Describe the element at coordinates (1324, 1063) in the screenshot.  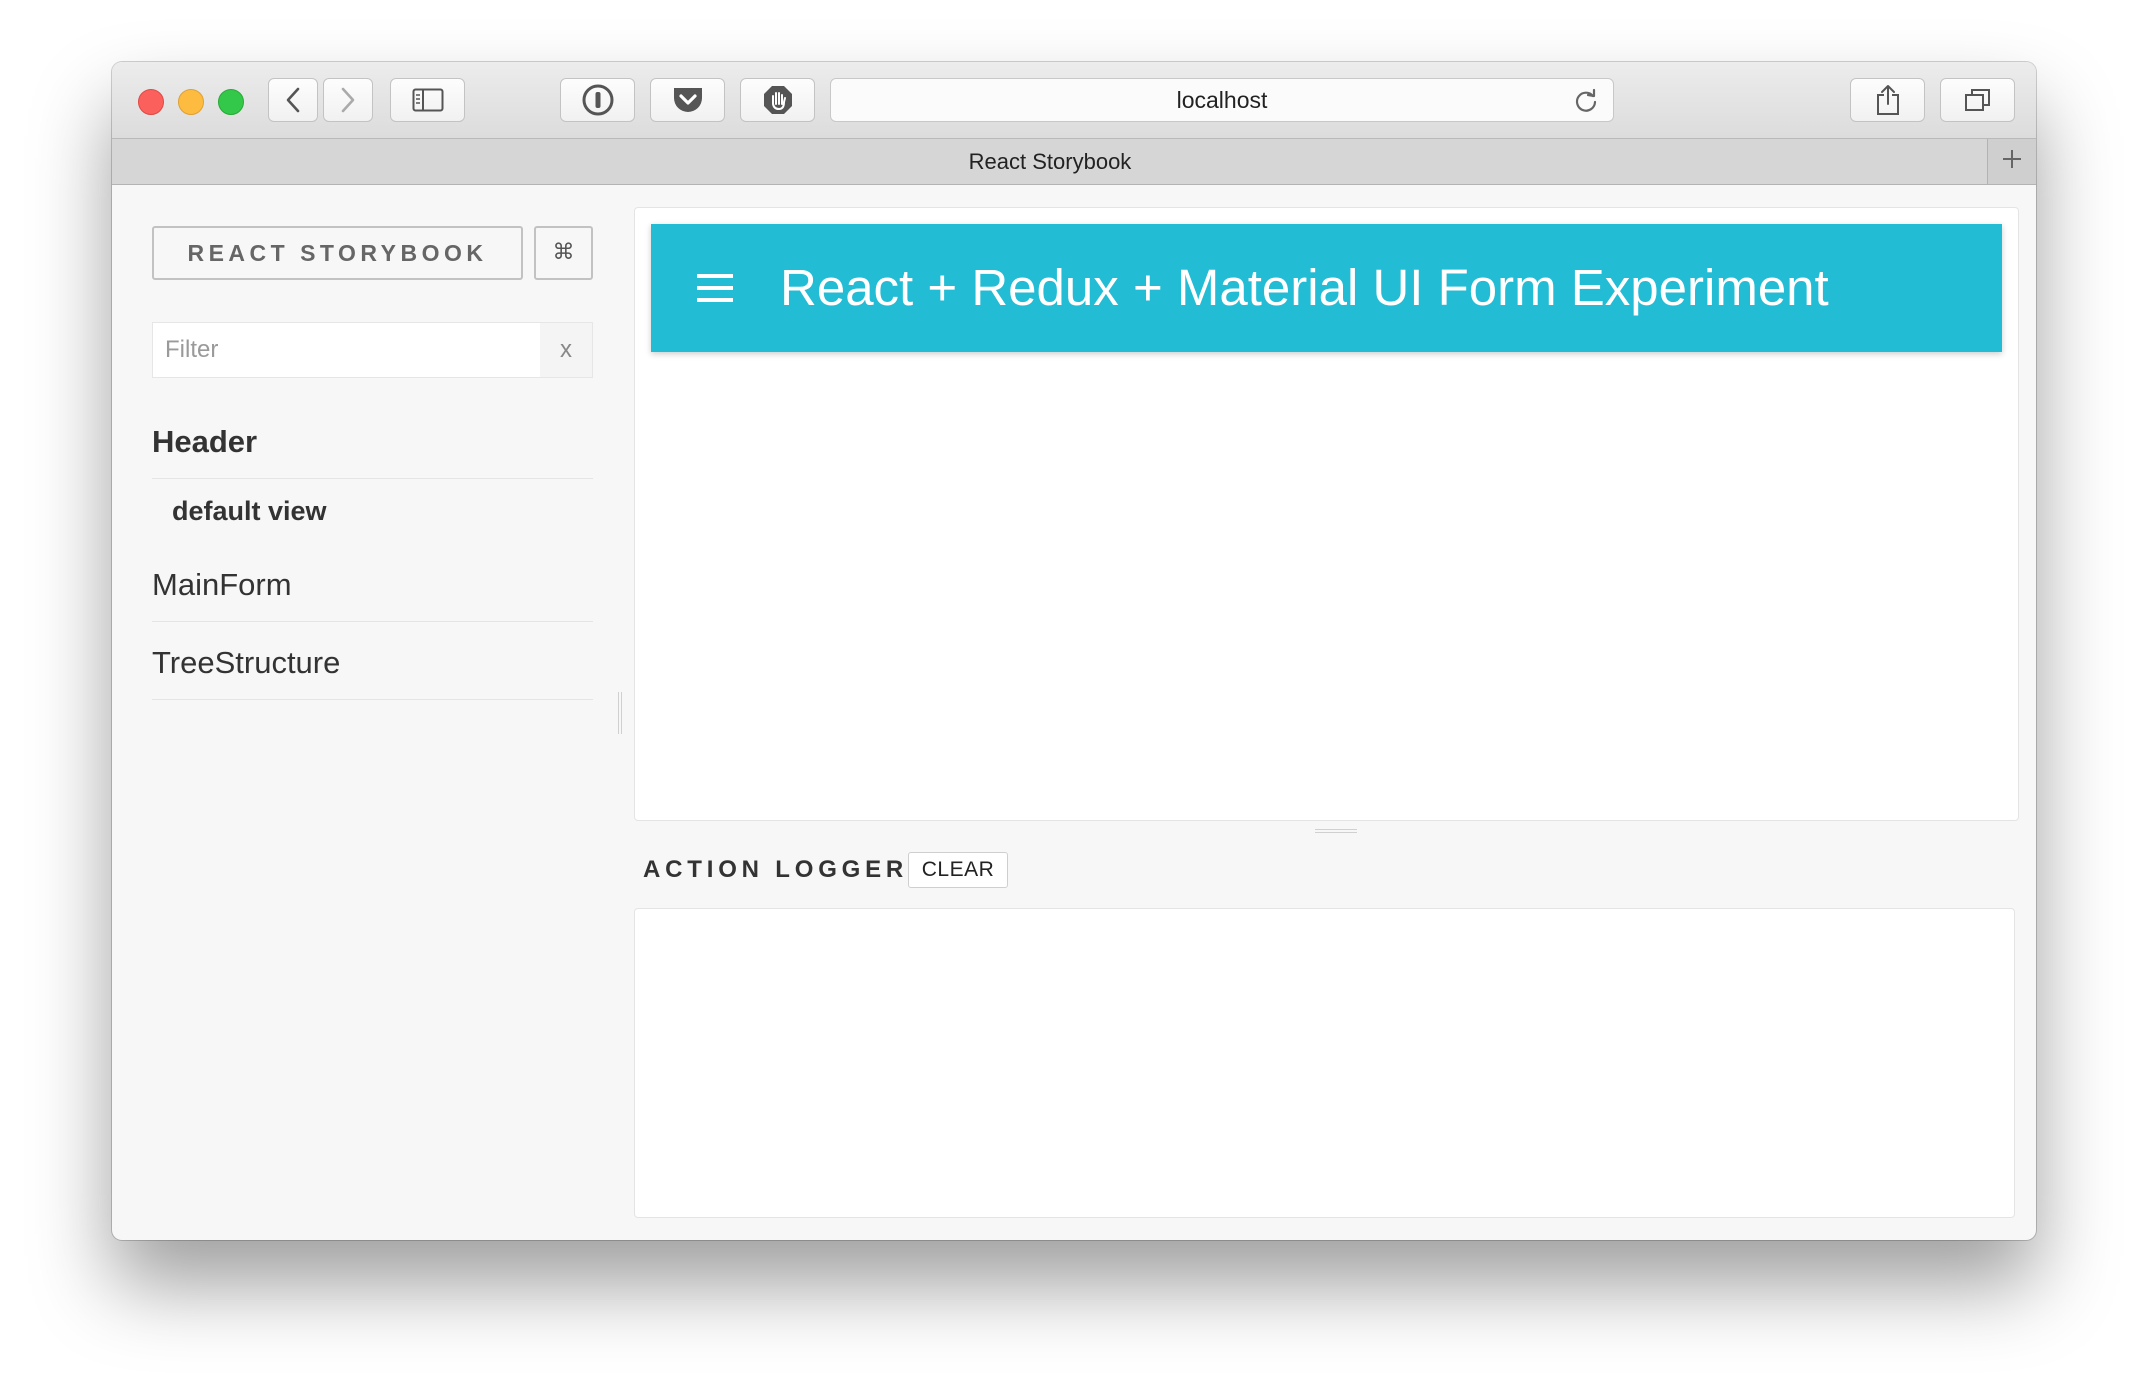
I see `action-logger-panel` at that location.